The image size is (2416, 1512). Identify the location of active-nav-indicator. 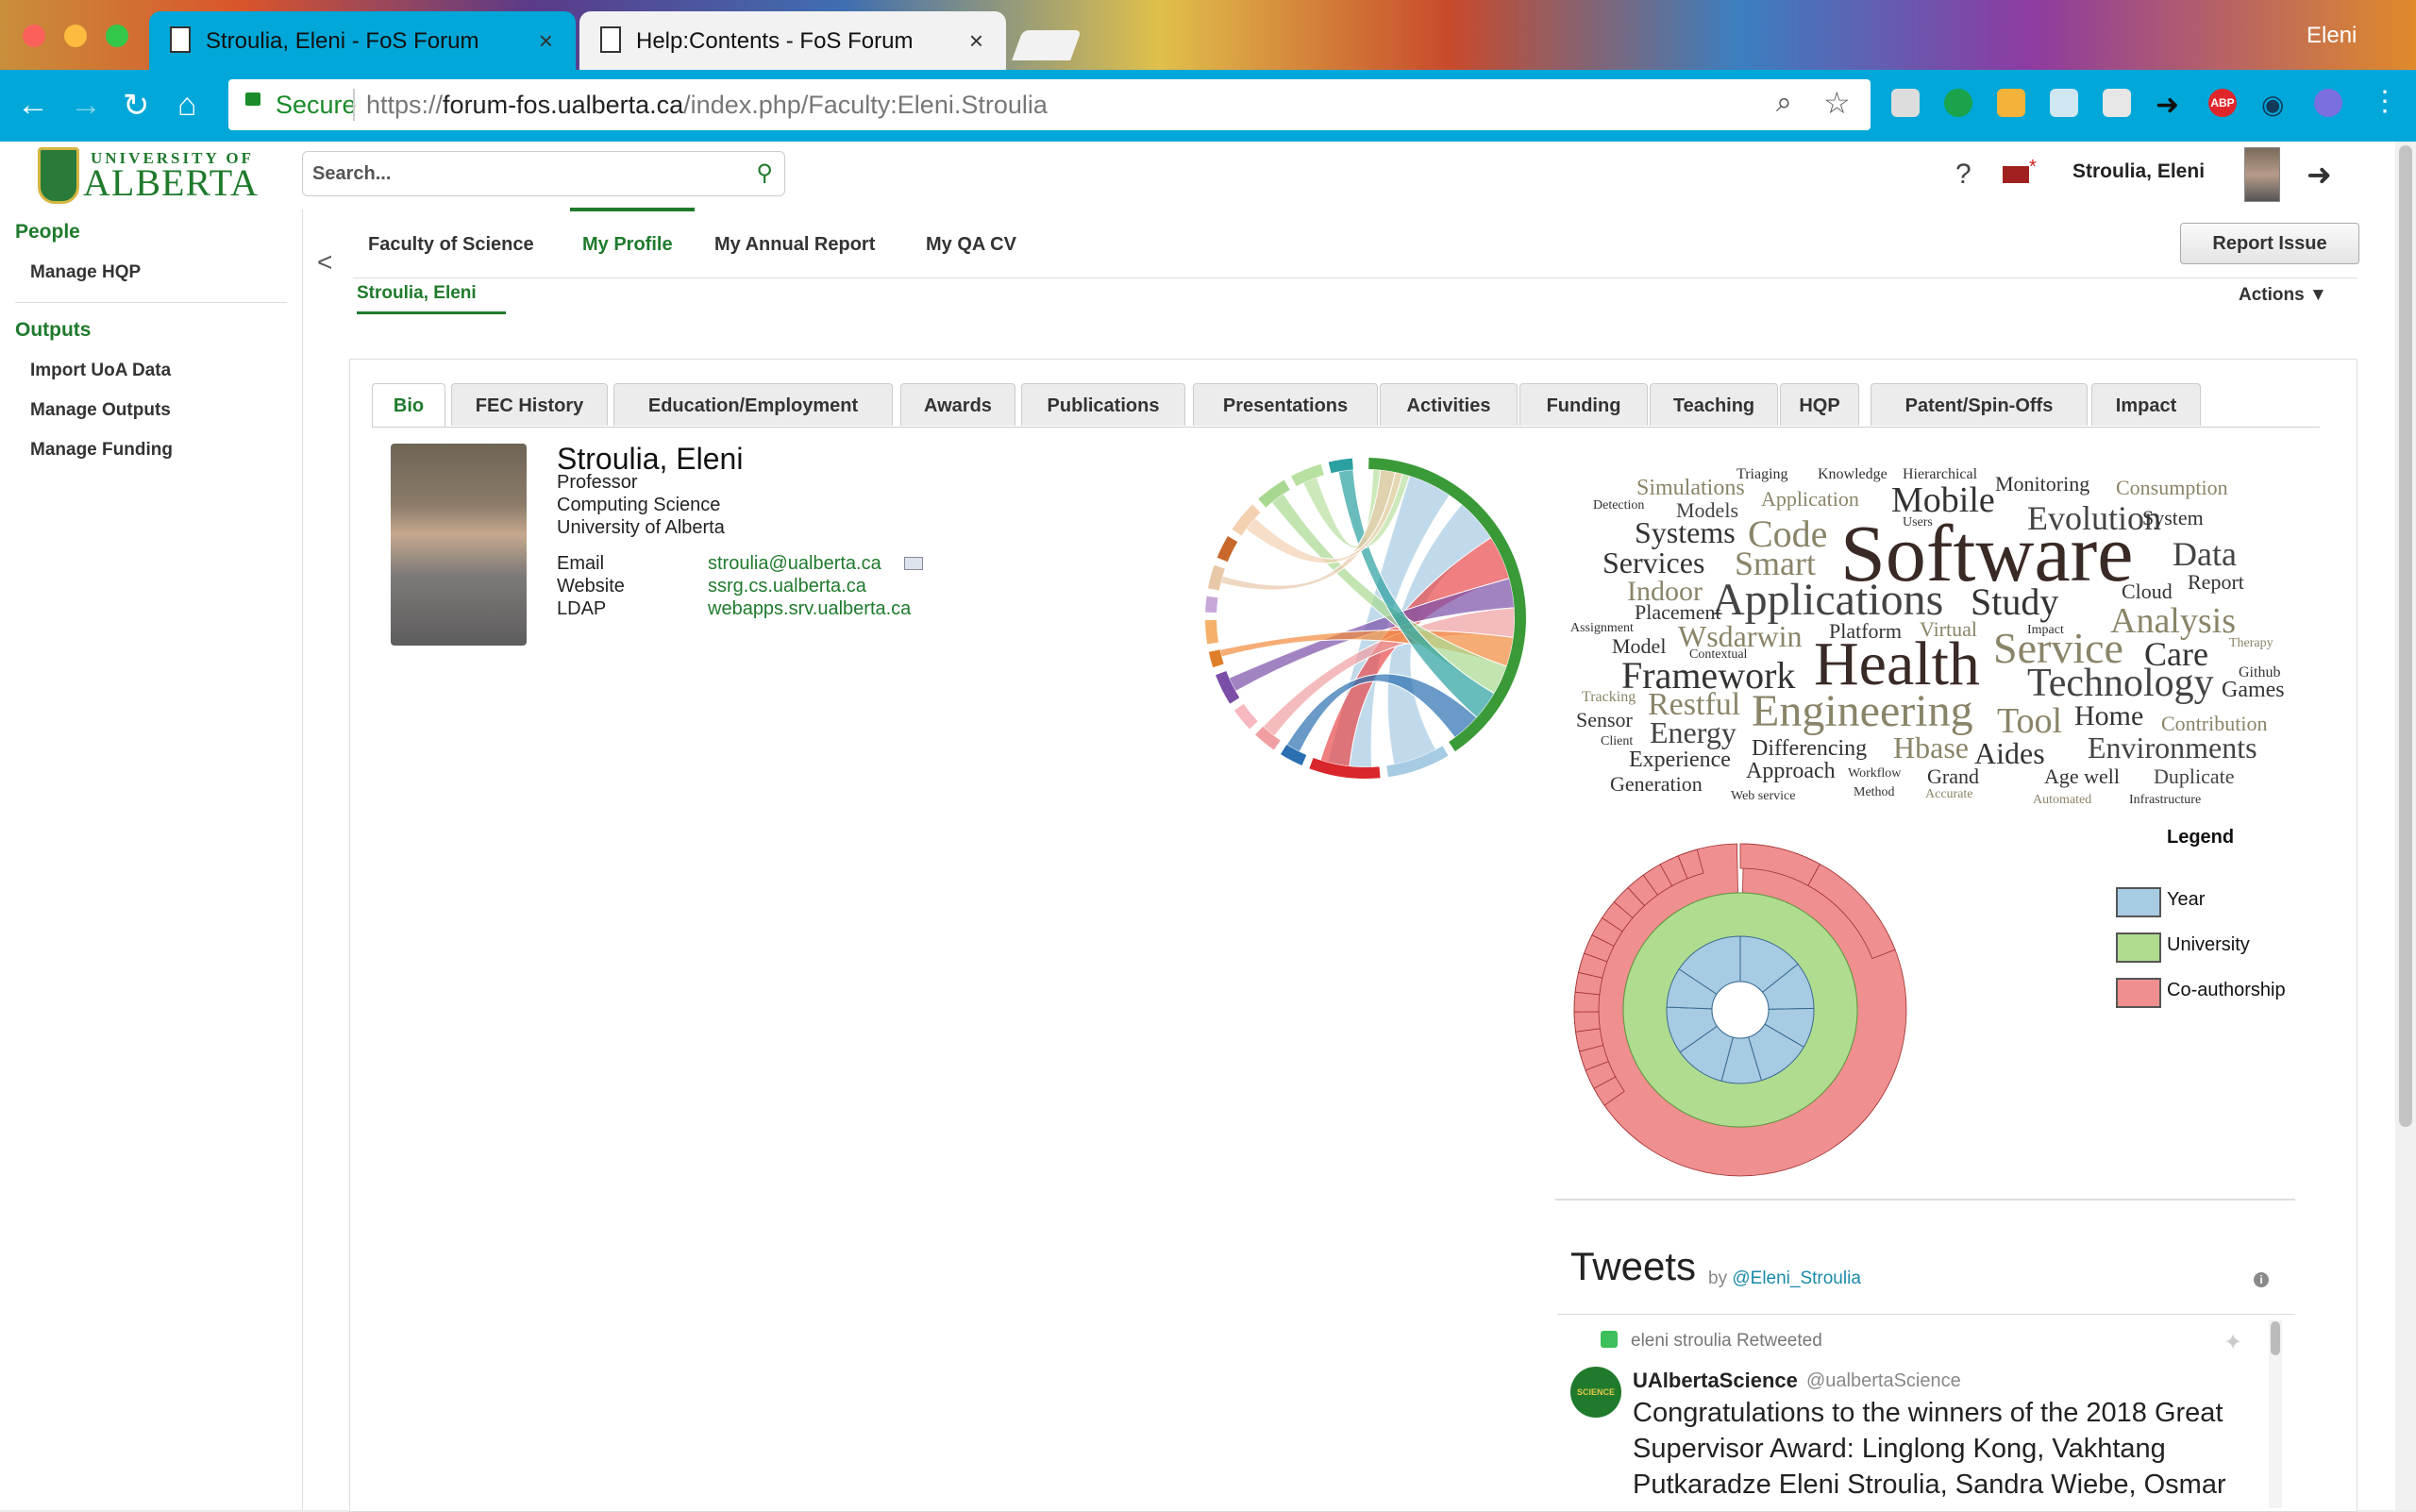
(632, 209).